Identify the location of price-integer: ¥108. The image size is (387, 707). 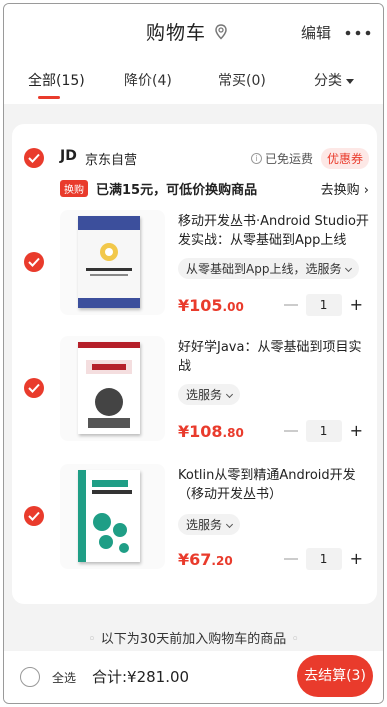
(200, 431).